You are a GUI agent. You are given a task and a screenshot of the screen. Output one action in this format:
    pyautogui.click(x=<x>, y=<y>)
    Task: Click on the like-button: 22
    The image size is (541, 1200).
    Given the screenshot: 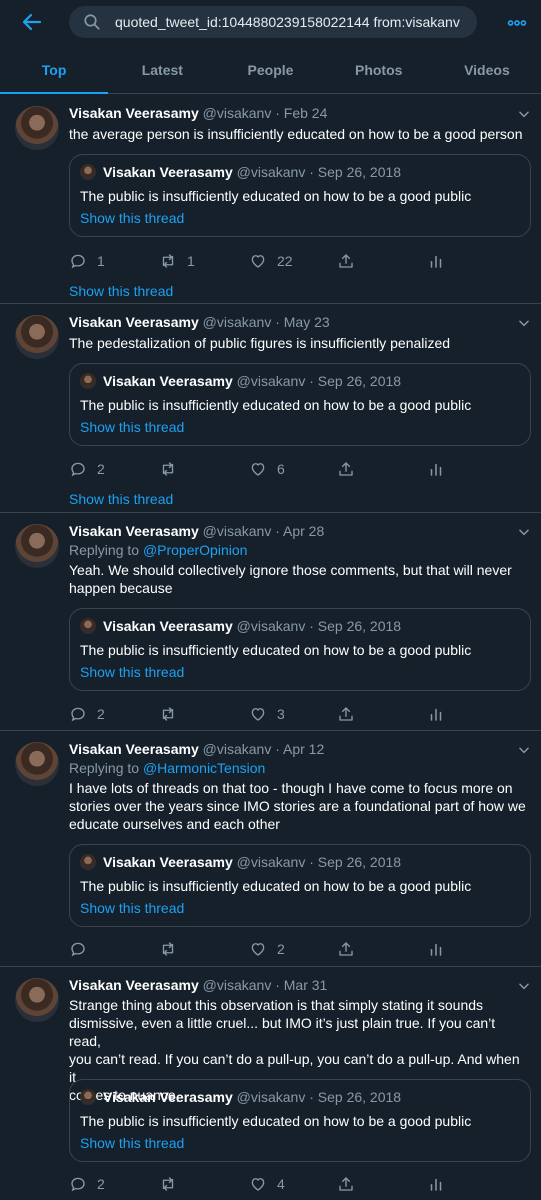 What is the action you would take?
    pyautogui.click(x=271, y=261)
    